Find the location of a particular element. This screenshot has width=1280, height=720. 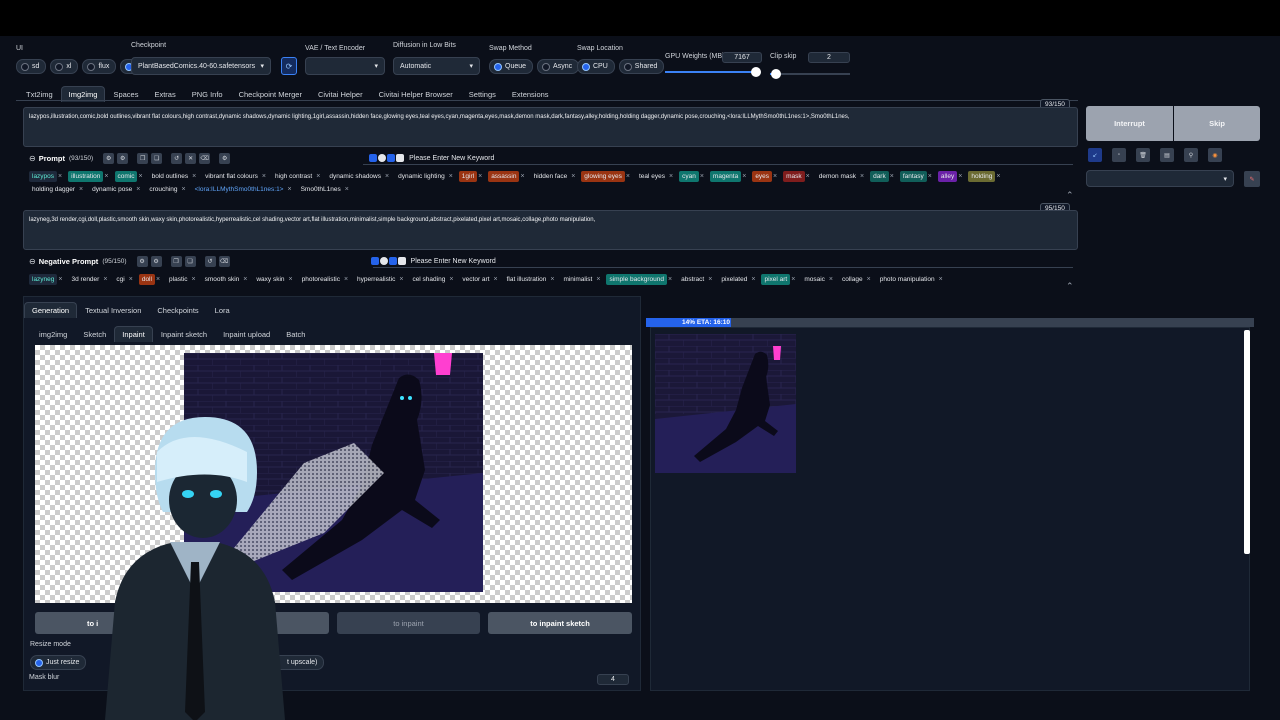

keyword-tag: mask is located at coordinates (794, 176).